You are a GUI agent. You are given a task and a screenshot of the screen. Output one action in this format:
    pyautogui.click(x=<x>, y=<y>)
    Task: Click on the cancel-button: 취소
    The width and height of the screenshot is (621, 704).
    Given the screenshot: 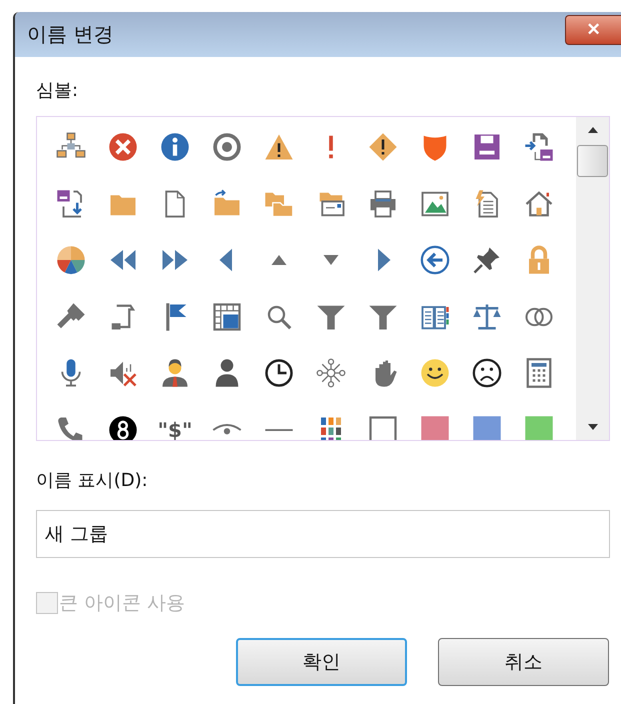 What is the action you would take?
    pyautogui.click(x=523, y=662)
    